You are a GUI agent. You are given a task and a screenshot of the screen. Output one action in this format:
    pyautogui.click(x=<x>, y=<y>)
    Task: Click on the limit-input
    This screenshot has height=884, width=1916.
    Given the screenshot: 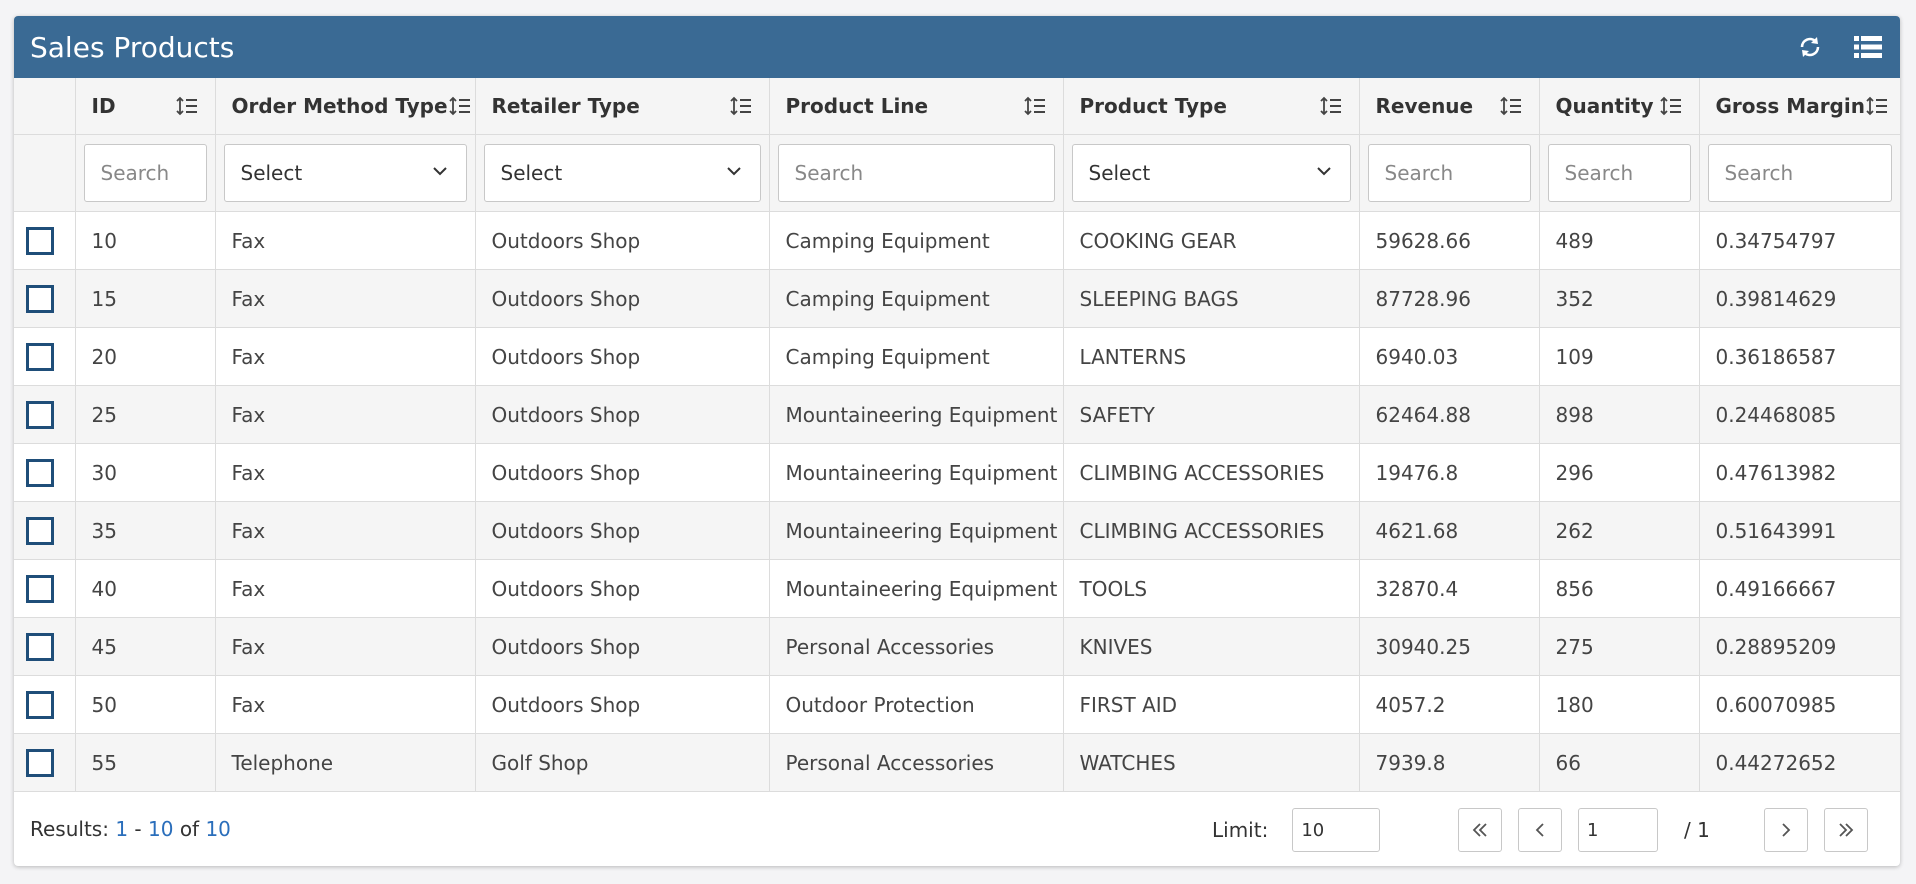 What is the action you would take?
    pyautogui.click(x=1336, y=830)
    